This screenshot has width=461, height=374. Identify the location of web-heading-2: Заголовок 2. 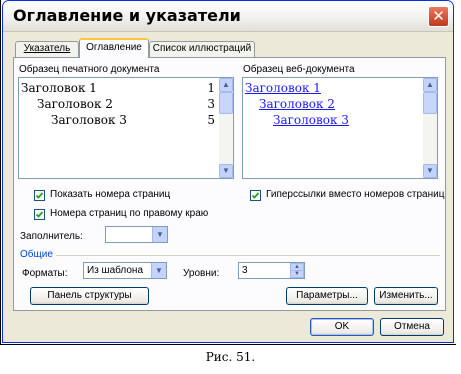
(297, 104).